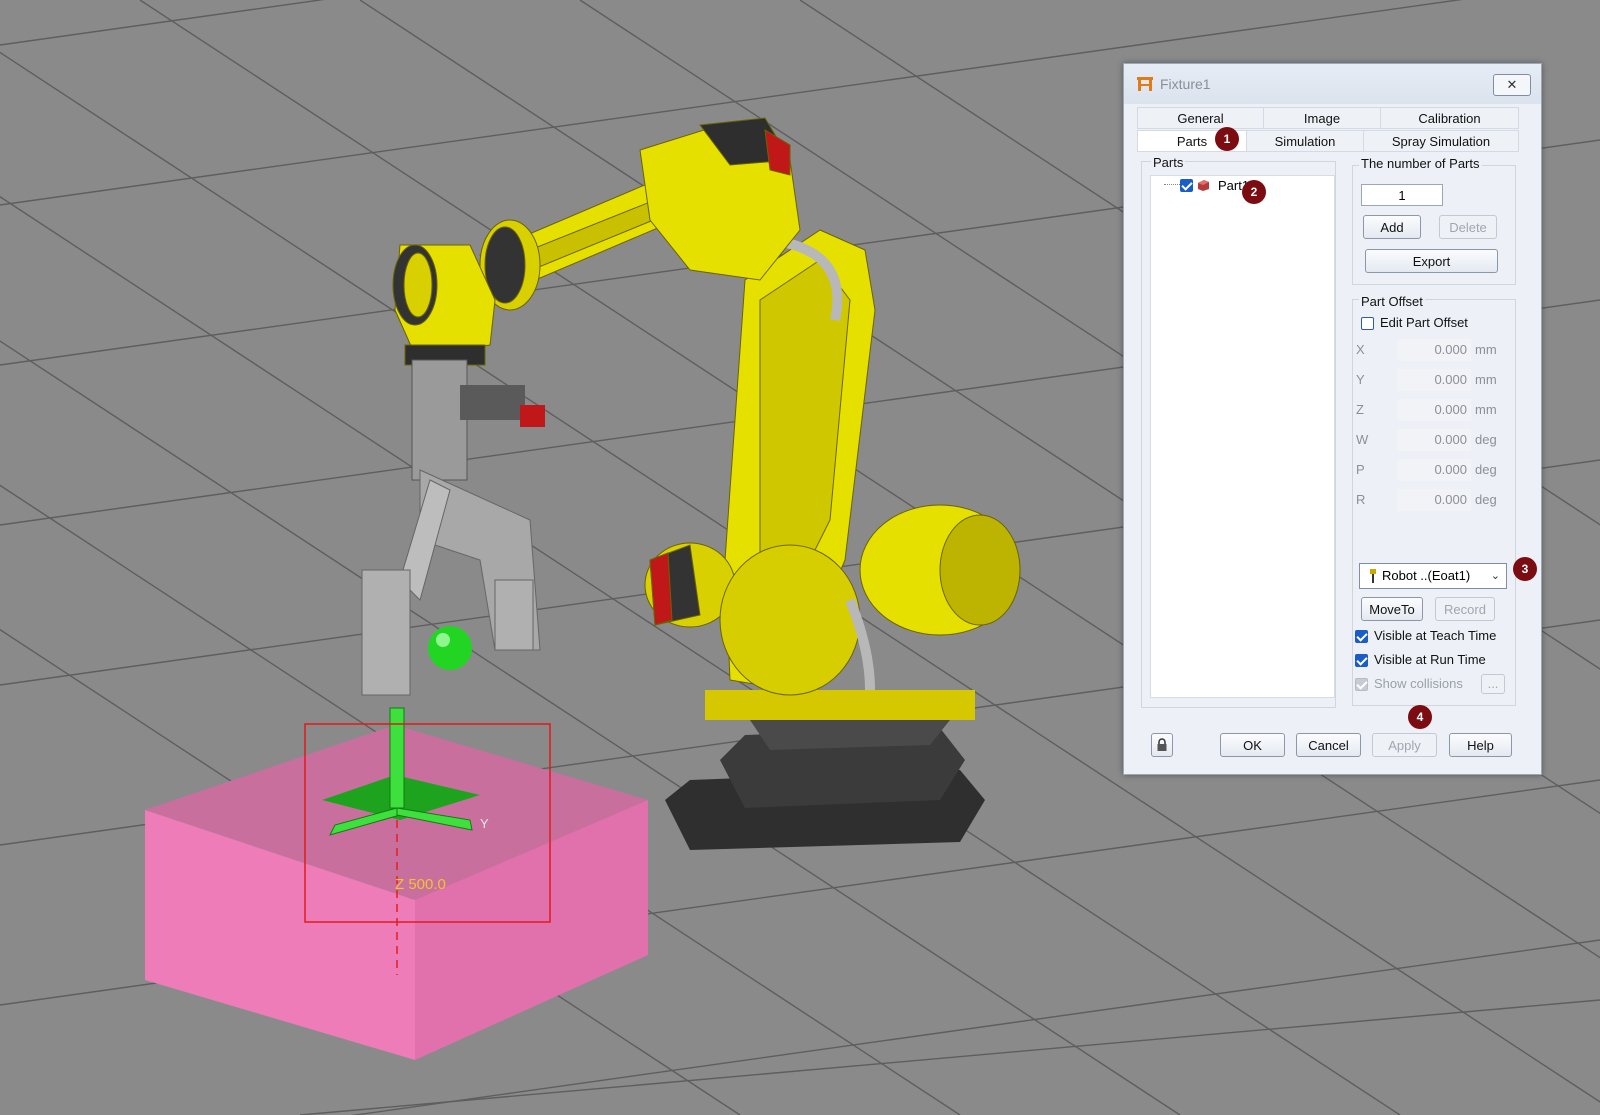  I want to click on part-offset-label: Part Offset, so click(1392, 301).